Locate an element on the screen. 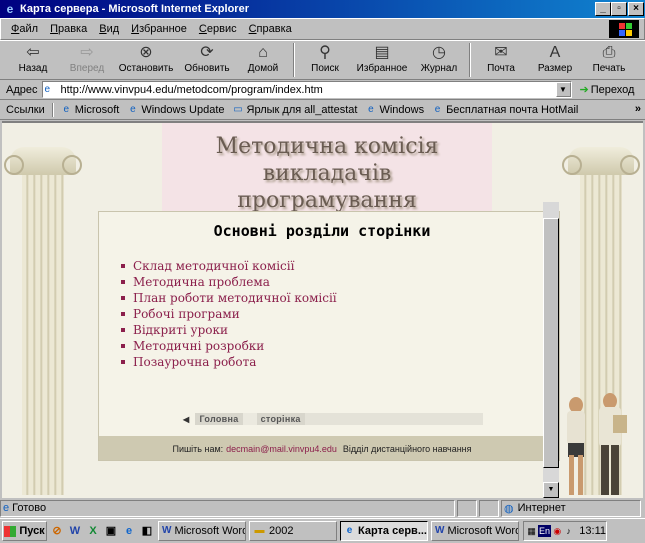 This screenshot has height=543, width=645. nav-page-label: сторінка is located at coordinates (280, 419).